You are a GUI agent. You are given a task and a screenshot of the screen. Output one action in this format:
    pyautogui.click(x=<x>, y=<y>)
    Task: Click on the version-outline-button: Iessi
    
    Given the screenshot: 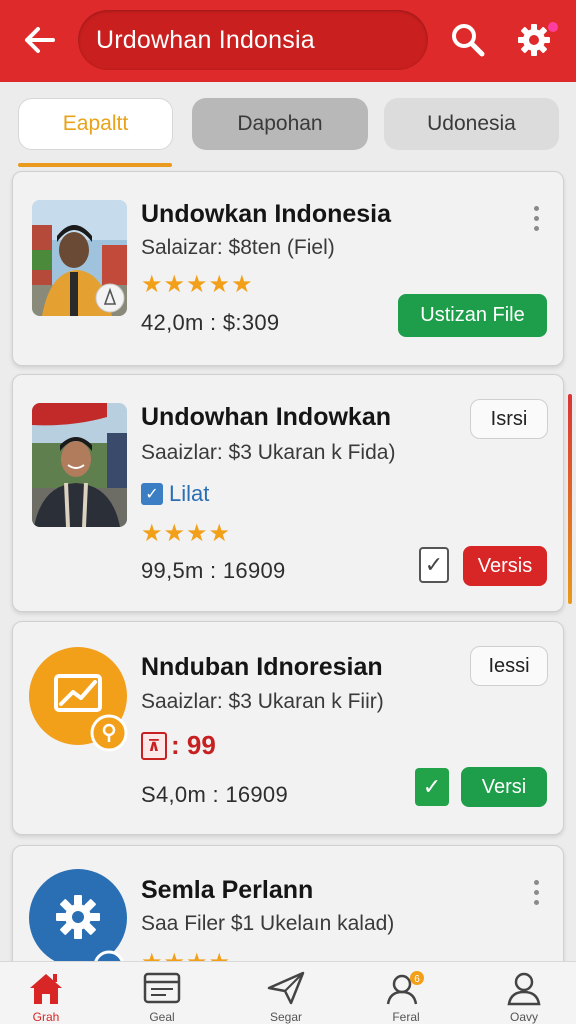 What is the action you would take?
    pyautogui.click(x=509, y=666)
    